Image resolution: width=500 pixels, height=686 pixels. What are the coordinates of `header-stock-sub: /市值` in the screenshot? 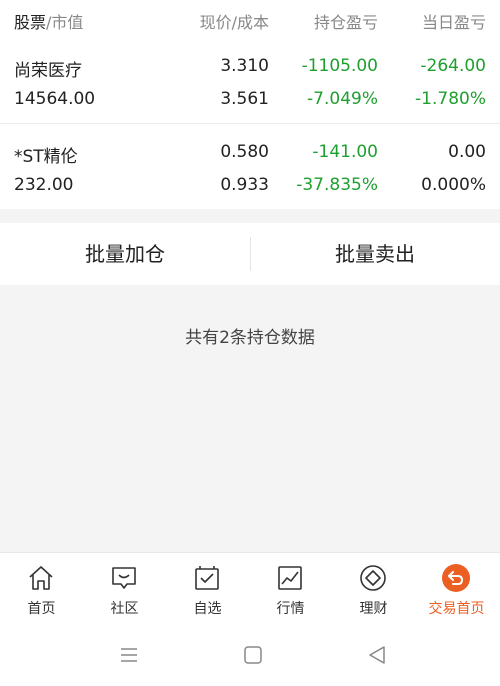 It's located at (65, 22).